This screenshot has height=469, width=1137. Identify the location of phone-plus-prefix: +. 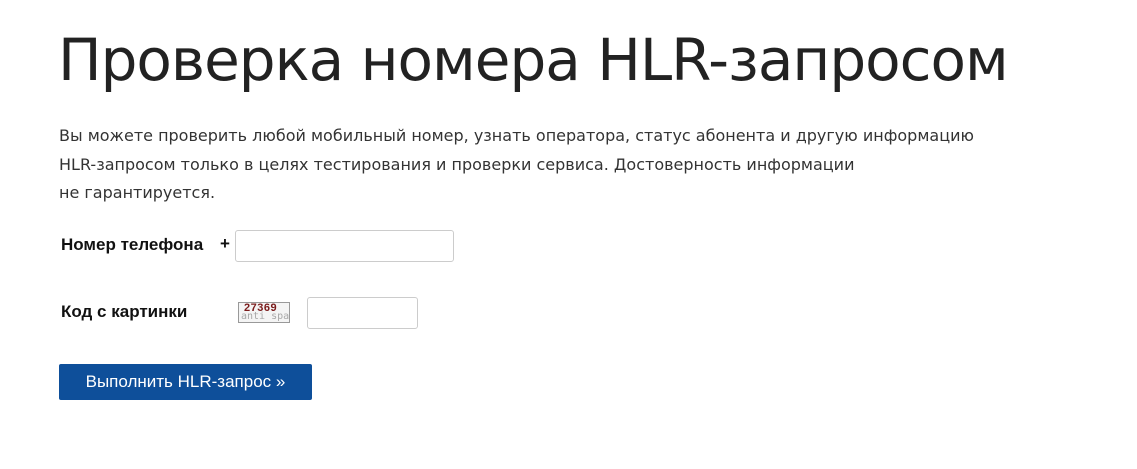
(225, 243).